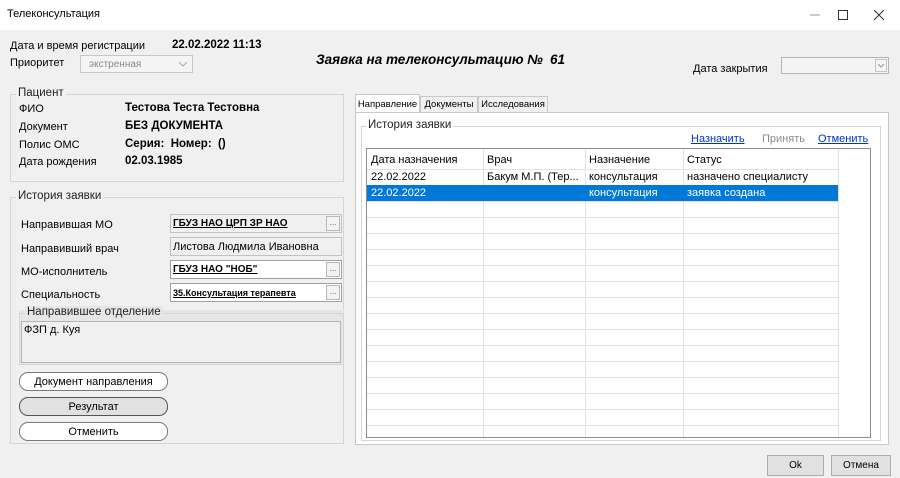 The height and width of the screenshot is (478, 900). Describe the element at coordinates (634, 160) in the screenshot. I see `column-header-assignment: Назначение` at that location.